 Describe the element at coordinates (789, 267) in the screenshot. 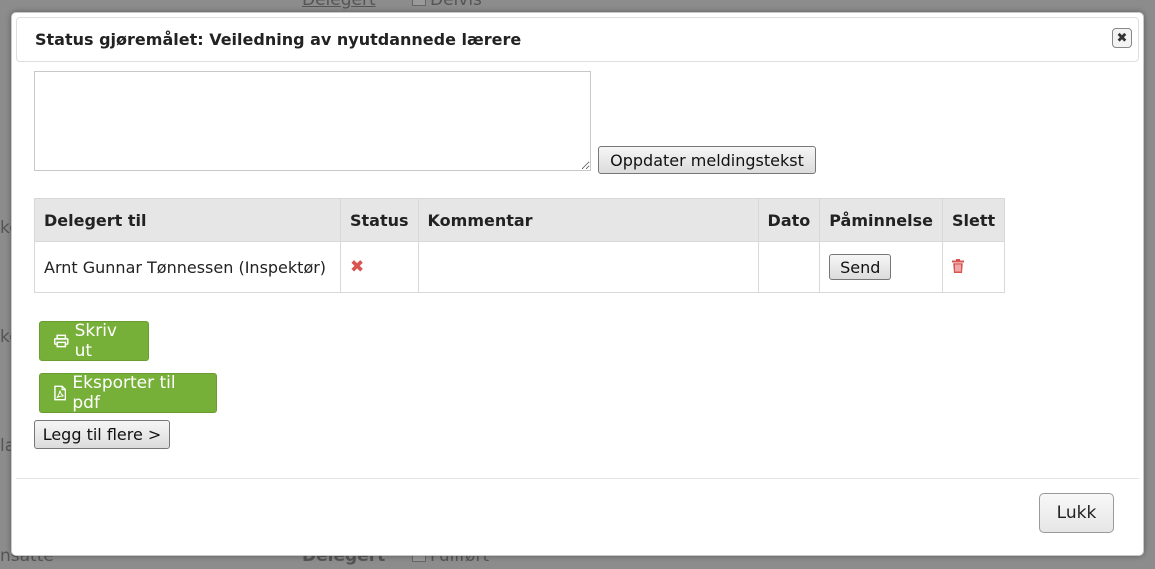

I see `date-cell` at that location.